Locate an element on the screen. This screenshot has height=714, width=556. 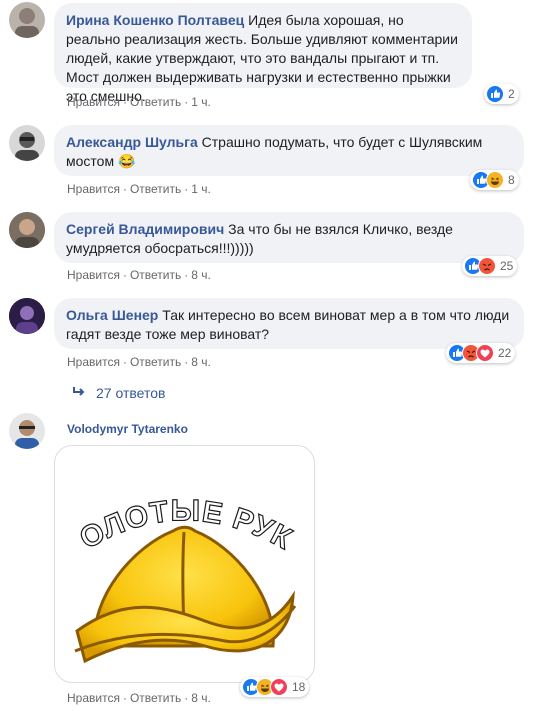
reaction-count: 25 is located at coordinates (507, 266).